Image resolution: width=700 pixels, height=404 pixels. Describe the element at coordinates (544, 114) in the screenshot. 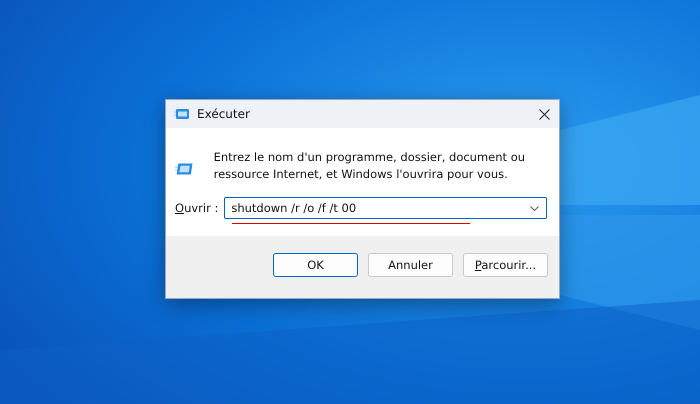

I see `close-icon` at that location.